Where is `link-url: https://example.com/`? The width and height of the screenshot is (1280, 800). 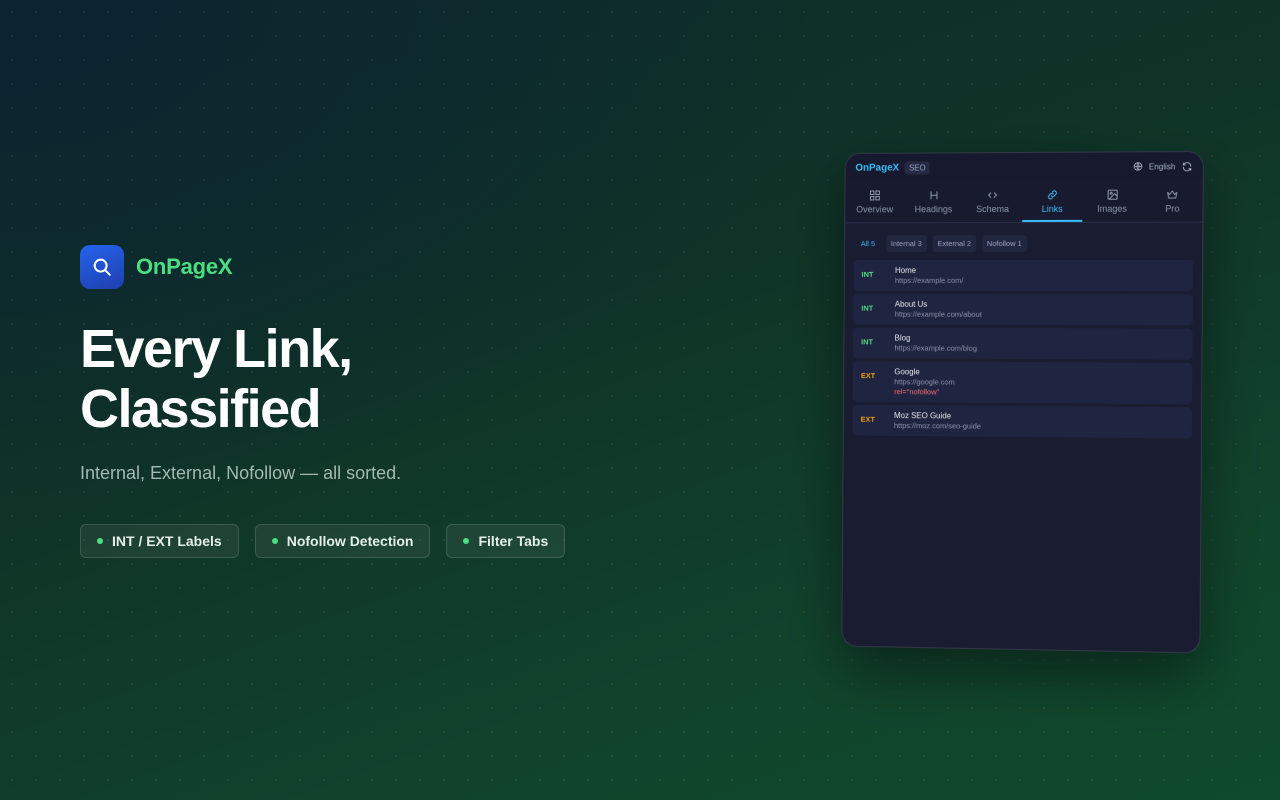
link-url: https://example.com/ is located at coordinates (929, 280).